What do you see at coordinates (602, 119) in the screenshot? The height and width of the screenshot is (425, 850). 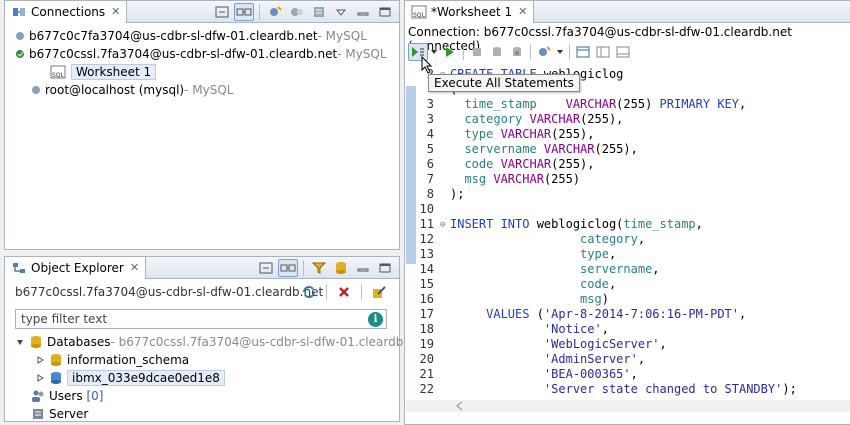 I see `code-token: (255),` at bounding box center [602, 119].